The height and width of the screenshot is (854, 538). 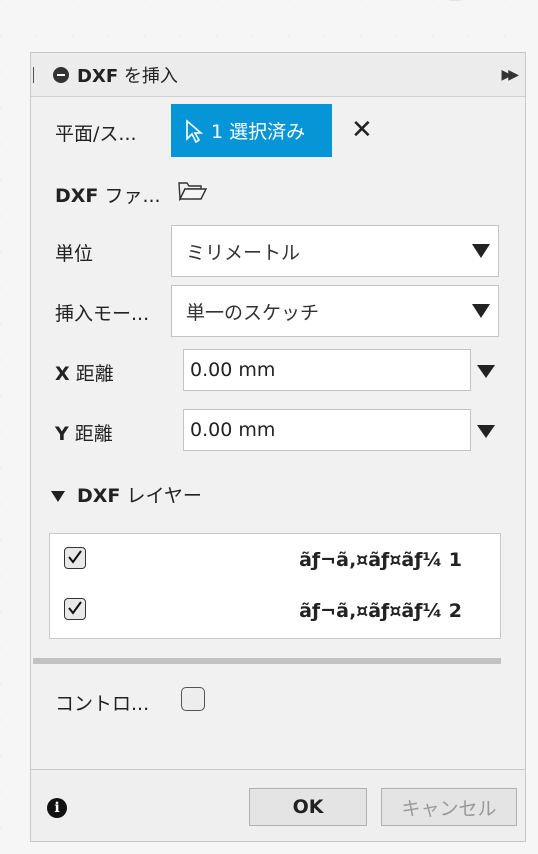 What do you see at coordinates (84, 434) in the screenshot?
I see `y-distance-label: Y 距離` at bounding box center [84, 434].